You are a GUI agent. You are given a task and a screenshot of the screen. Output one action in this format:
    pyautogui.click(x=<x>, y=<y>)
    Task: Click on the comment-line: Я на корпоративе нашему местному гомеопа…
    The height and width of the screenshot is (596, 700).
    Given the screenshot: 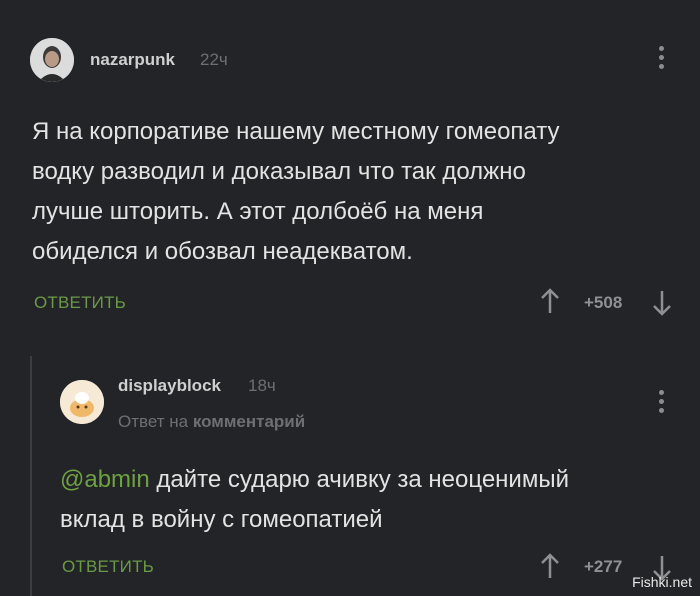 What is the action you would take?
    pyautogui.click(x=296, y=131)
    